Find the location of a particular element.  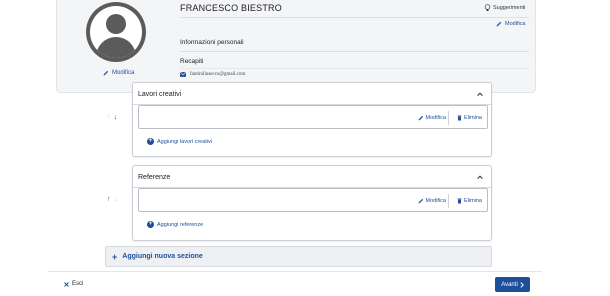

avatar-edit-button: Modifica is located at coordinates (118, 73).